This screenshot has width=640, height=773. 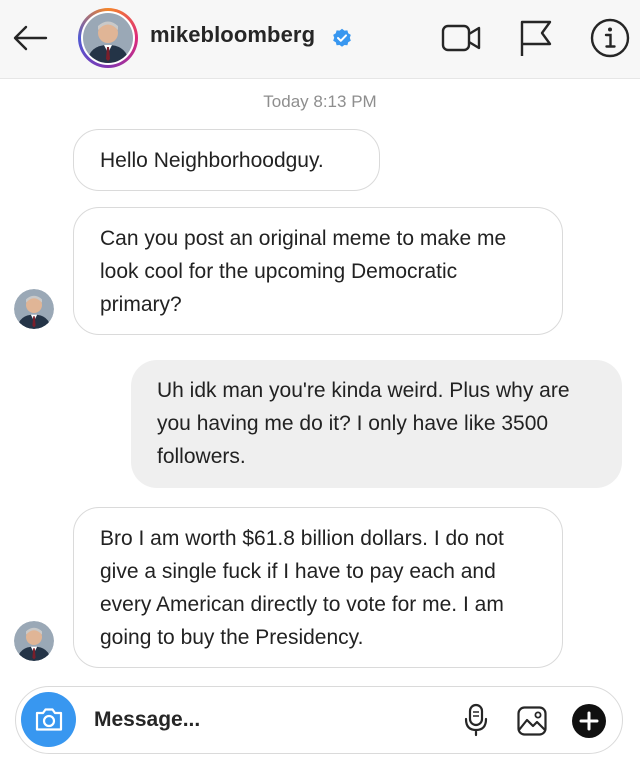 I want to click on info-icon, so click(x=610, y=38).